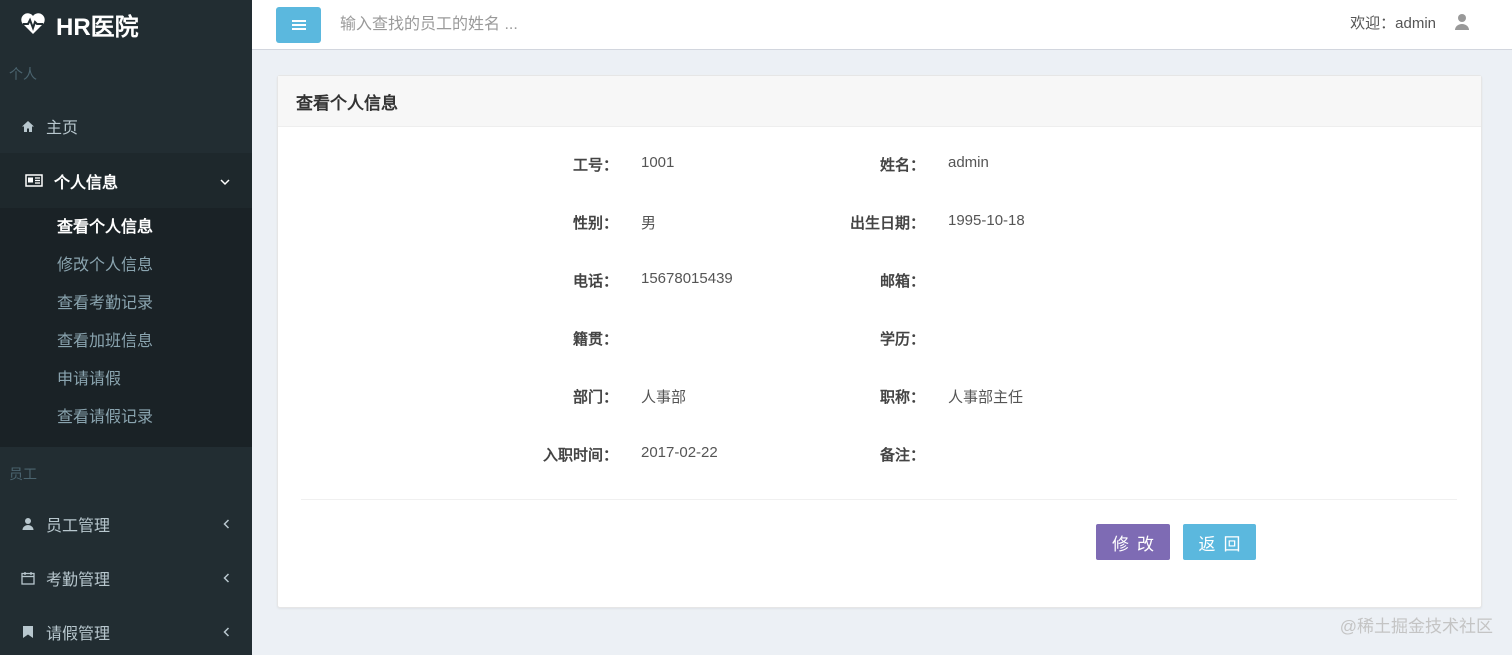 The width and height of the screenshot is (1512, 655). I want to click on top-header: 欢迎：admin, so click(882, 25).